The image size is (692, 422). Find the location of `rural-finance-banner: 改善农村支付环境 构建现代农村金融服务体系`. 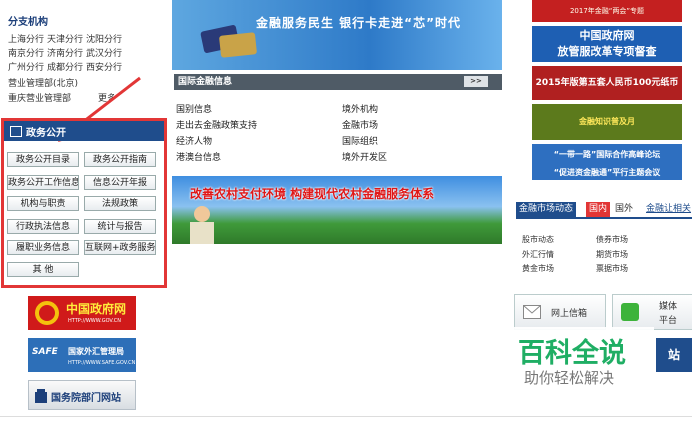

rural-finance-banner: 改善农村支付环境 构建现代农村金融服务体系 is located at coordinates (337, 210).